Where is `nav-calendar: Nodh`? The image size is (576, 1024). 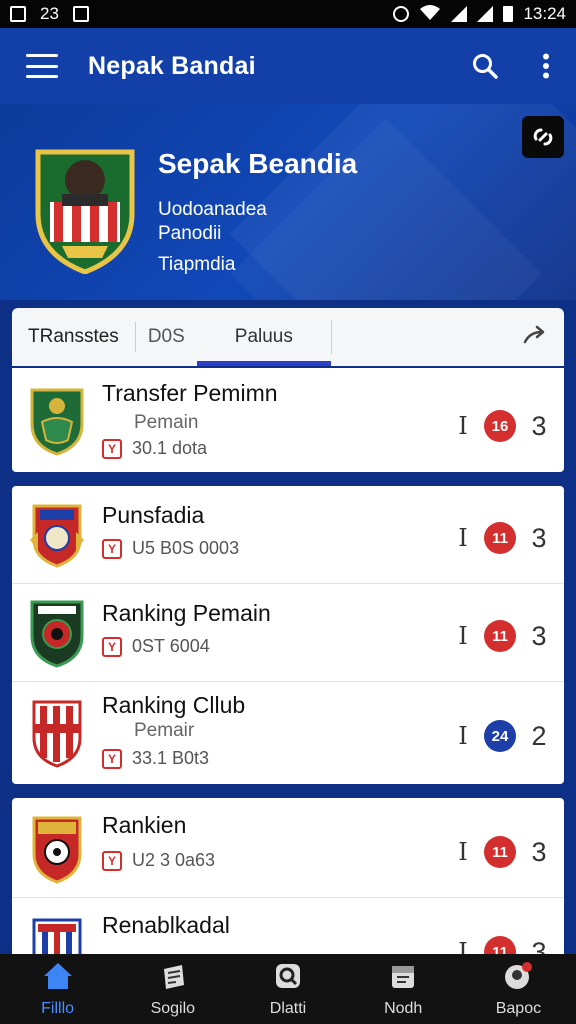 nav-calendar: Nodh is located at coordinates (403, 989).